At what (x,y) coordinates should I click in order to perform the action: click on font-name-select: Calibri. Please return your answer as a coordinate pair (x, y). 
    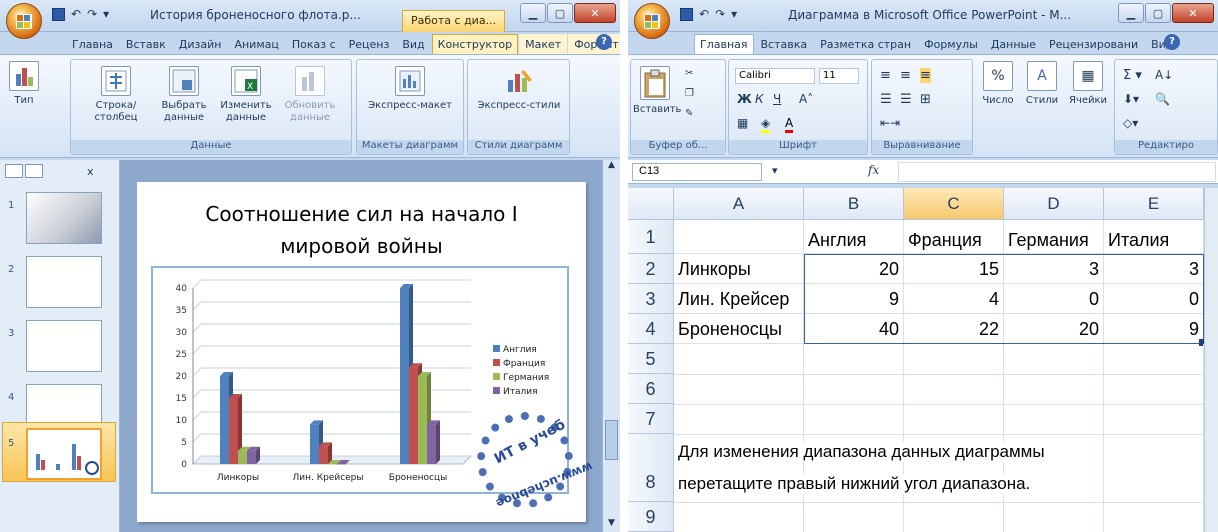
    Looking at the image, I should click on (775, 76).